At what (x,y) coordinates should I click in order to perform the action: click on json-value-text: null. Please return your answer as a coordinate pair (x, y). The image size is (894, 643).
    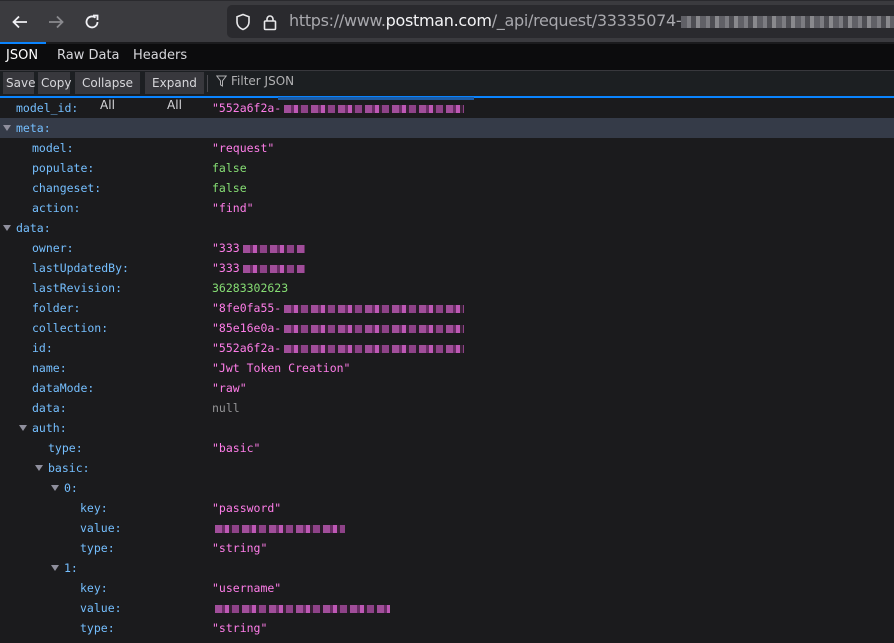
    Looking at the image, I should click on (226, 408).